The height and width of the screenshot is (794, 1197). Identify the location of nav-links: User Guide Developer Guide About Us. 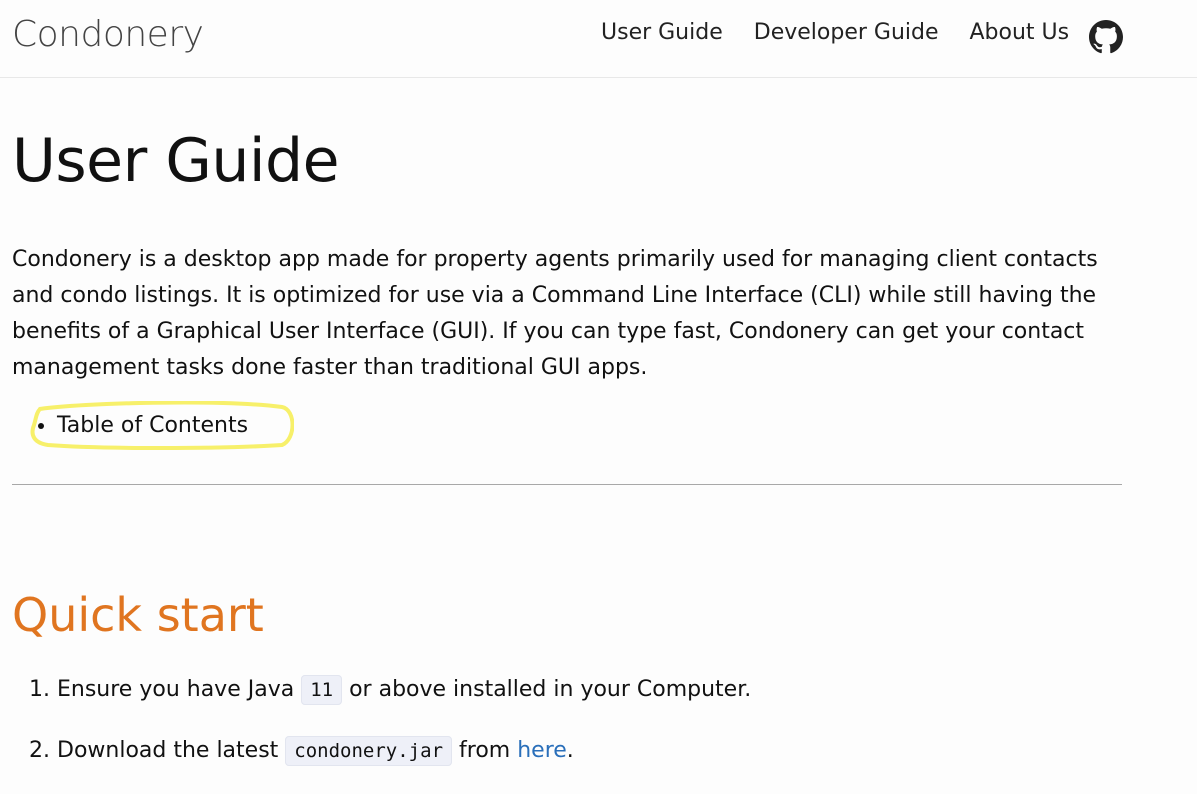
(850, 32).